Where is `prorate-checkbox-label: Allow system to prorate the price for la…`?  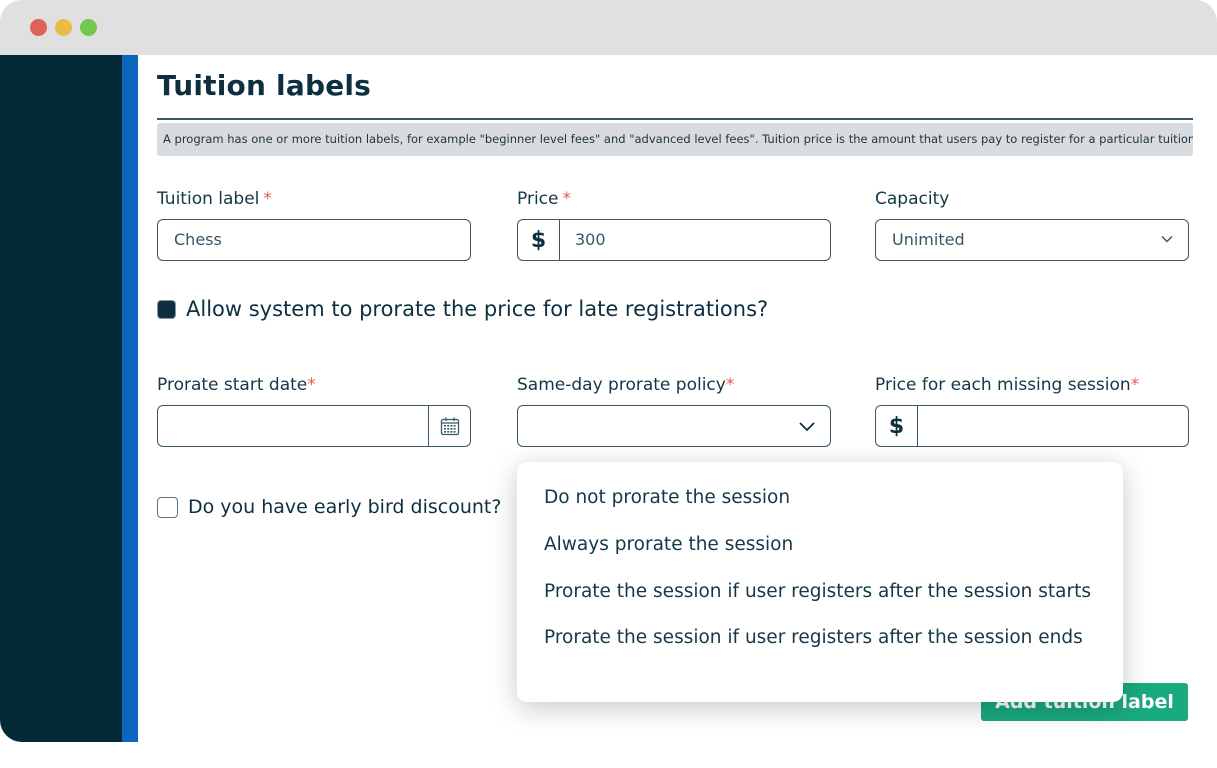 prorate-checkbox-label: Allow system to prorate the price for la… is located at coordinates (477, 309).